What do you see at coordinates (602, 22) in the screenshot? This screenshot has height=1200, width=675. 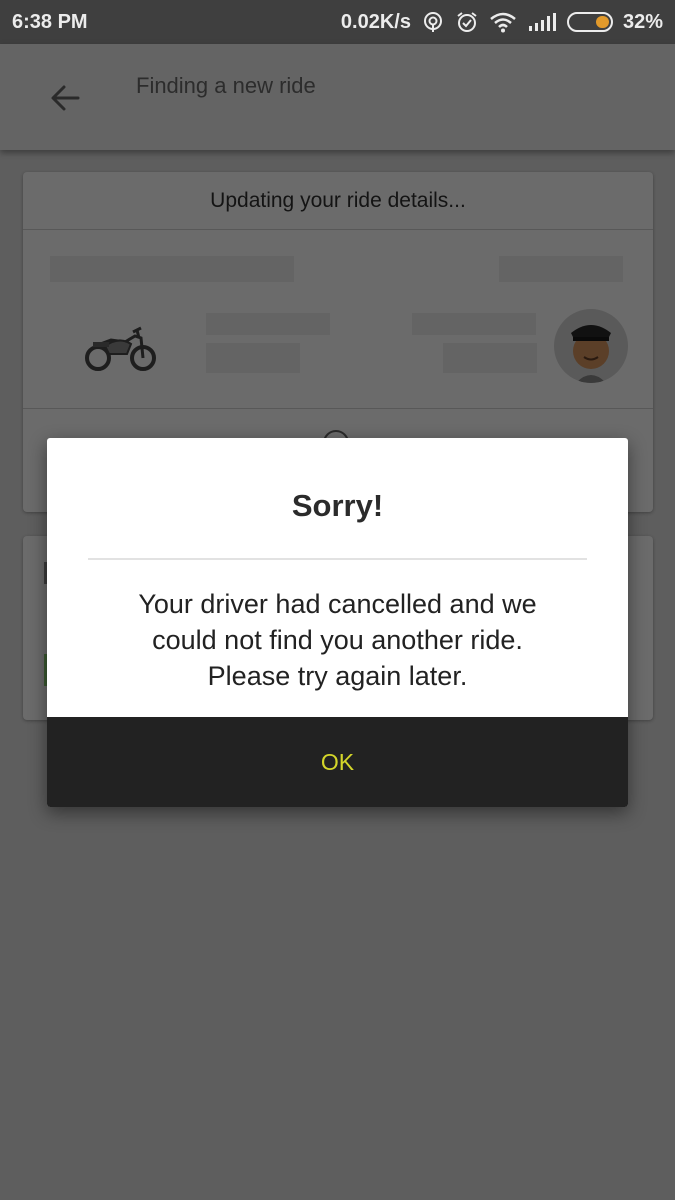 I see `battery-fill` at bounding box center [602, 22].